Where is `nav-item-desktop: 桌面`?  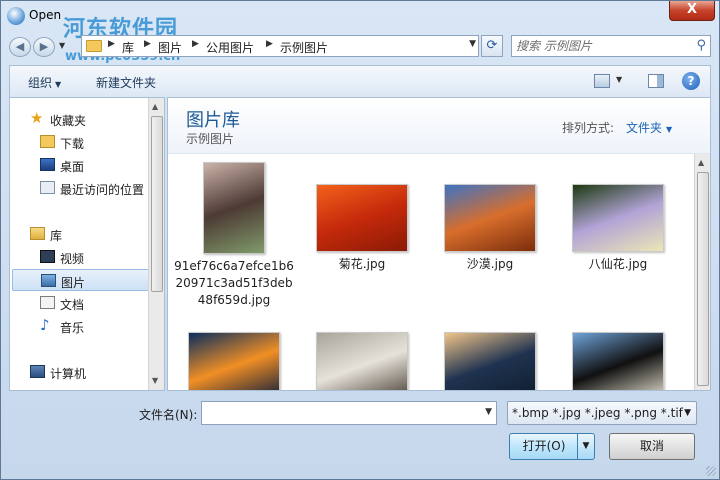 nav-item-desktop: 桌面 is located at coordinates (80, 165).